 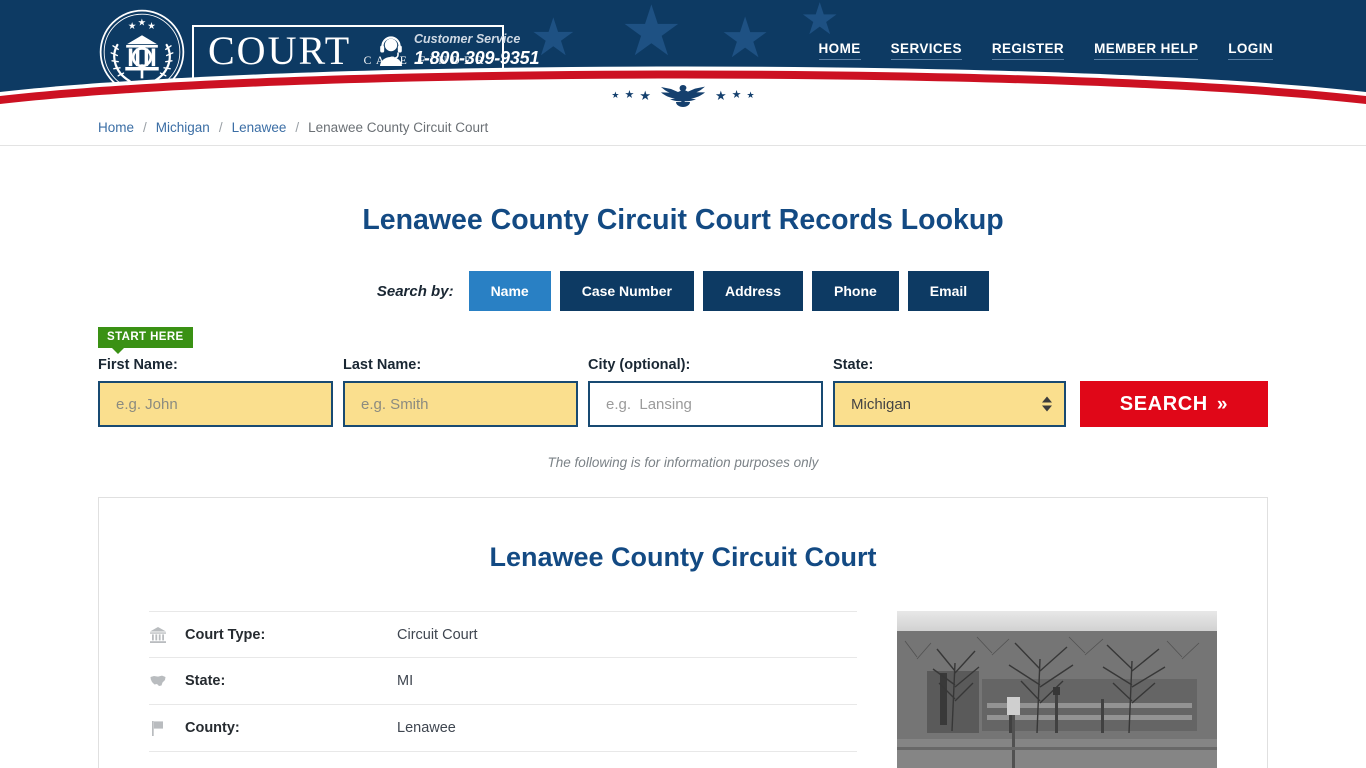 I want to click on eagle-badge: ★ ★ ★ ★ ★ ★, so click(x=683, y=95).